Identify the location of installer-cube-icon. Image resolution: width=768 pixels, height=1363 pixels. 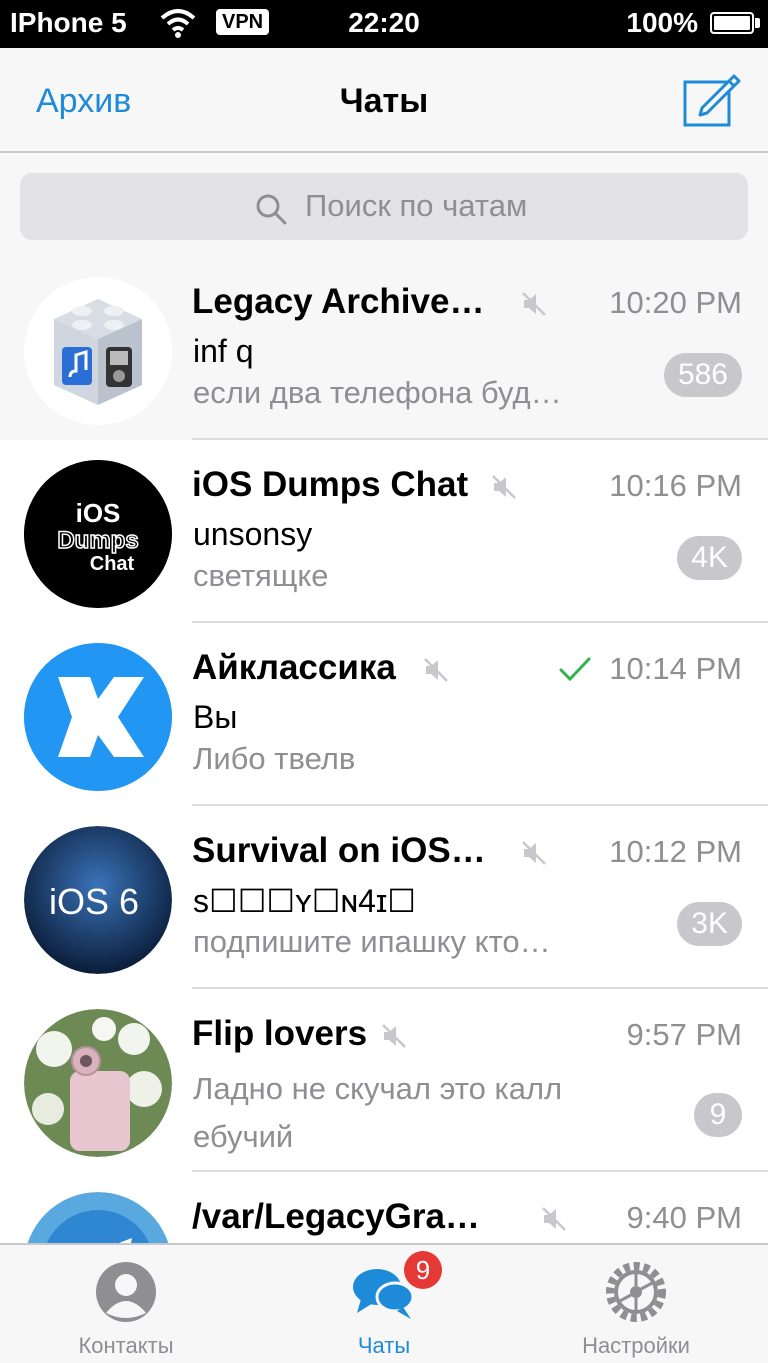
(98, 351).